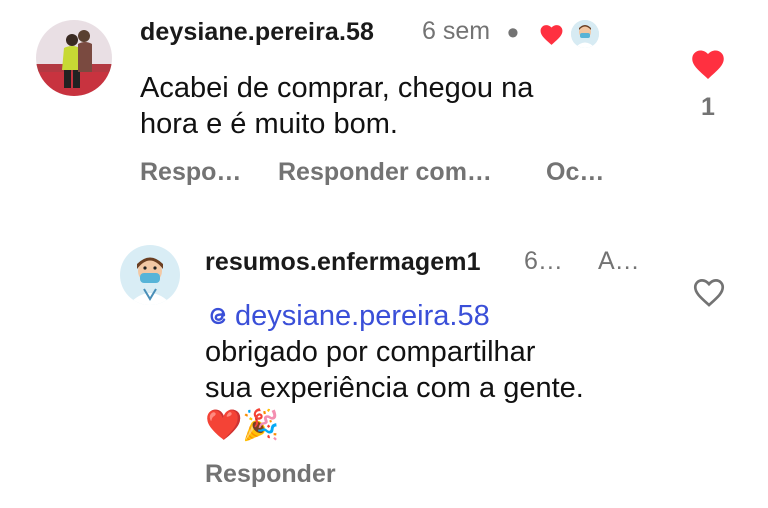 The image size is (768, 508). Describe the element at coordinates (362, 316) in the screenshot. I see `mention-username: deysiane.pereira.58` at that location.